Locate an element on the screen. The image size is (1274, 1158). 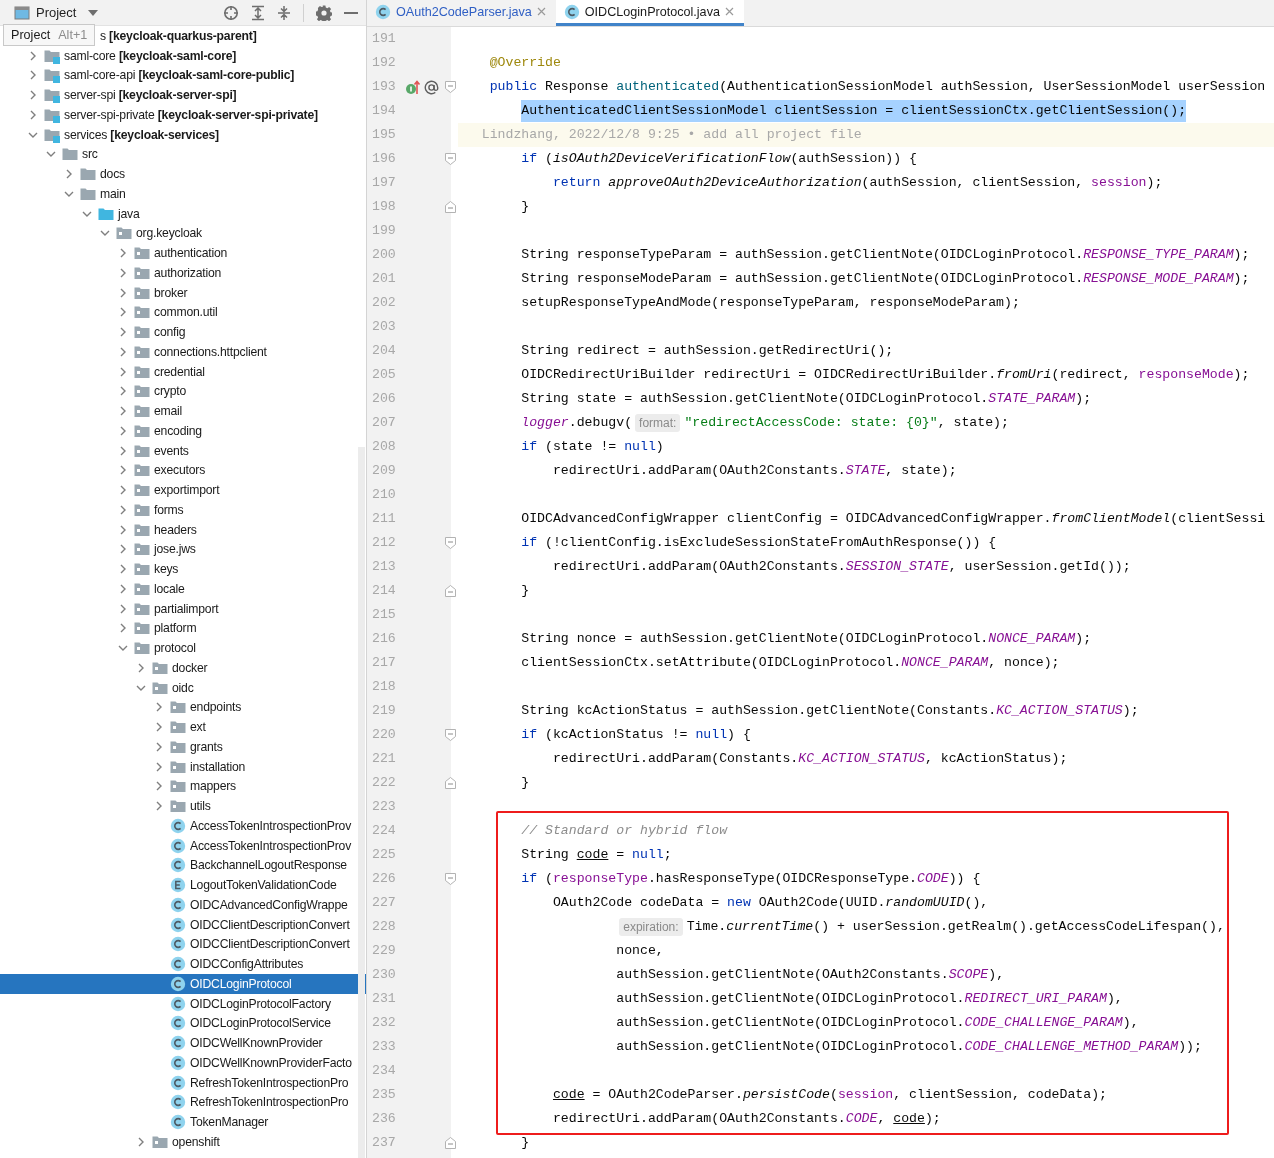
tree-item-label: OIDCWellKnownProvider is located at coordinates (256, 1043).